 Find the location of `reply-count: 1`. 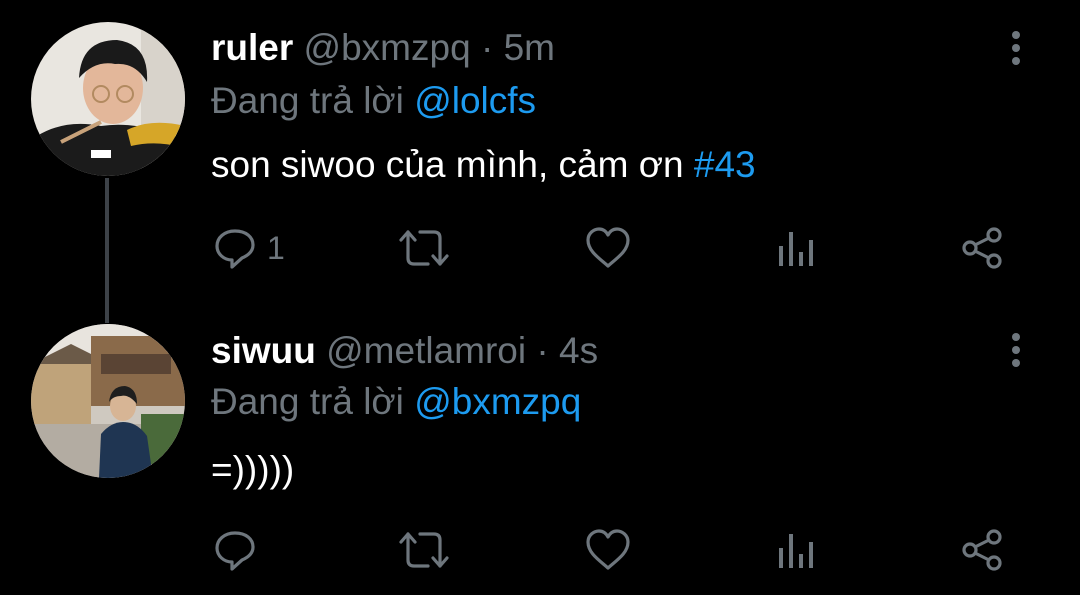

reply-count: 1 is located at coordinates (276, 247).